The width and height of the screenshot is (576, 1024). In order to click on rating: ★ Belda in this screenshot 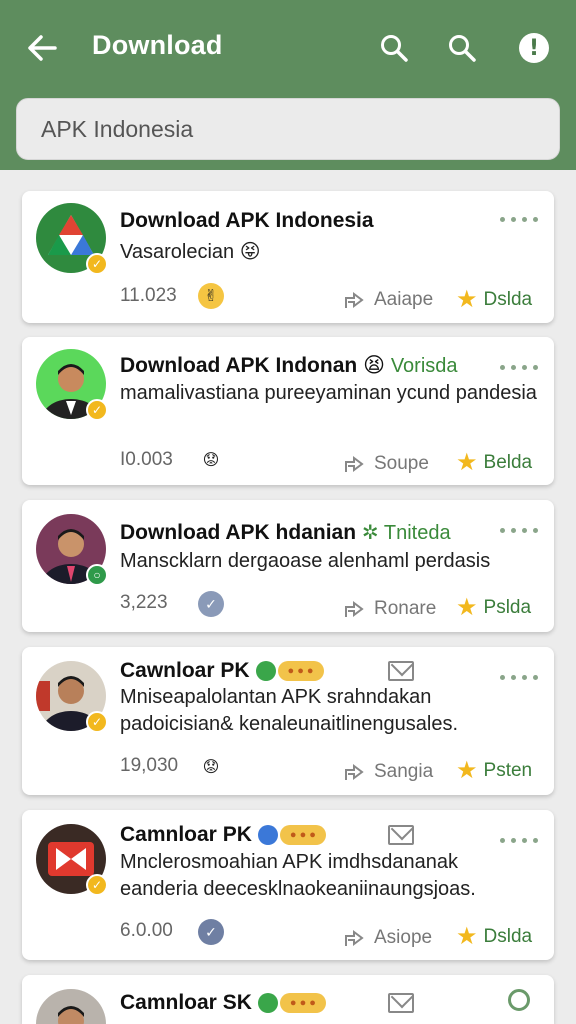, I will do `click(494, 462)`.